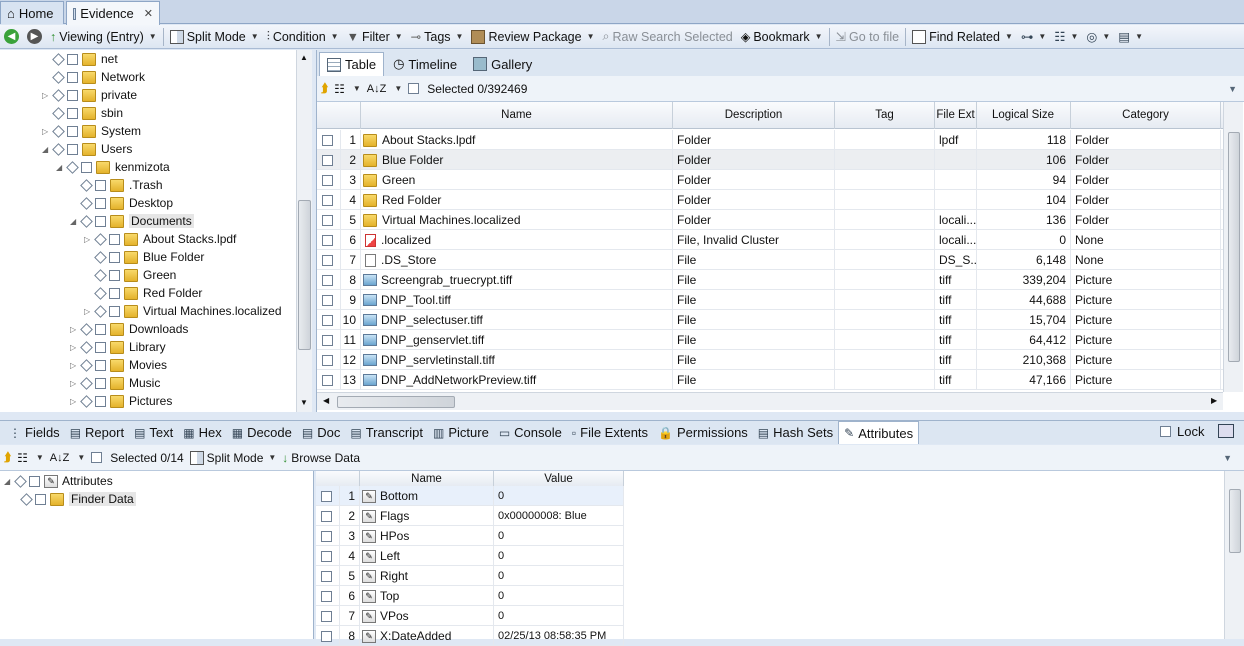  What do you see at coordinates (425, 64) in the screenshot?
I see `tab-timeline: ◷ Timeline` at bounding box center [425, 64].